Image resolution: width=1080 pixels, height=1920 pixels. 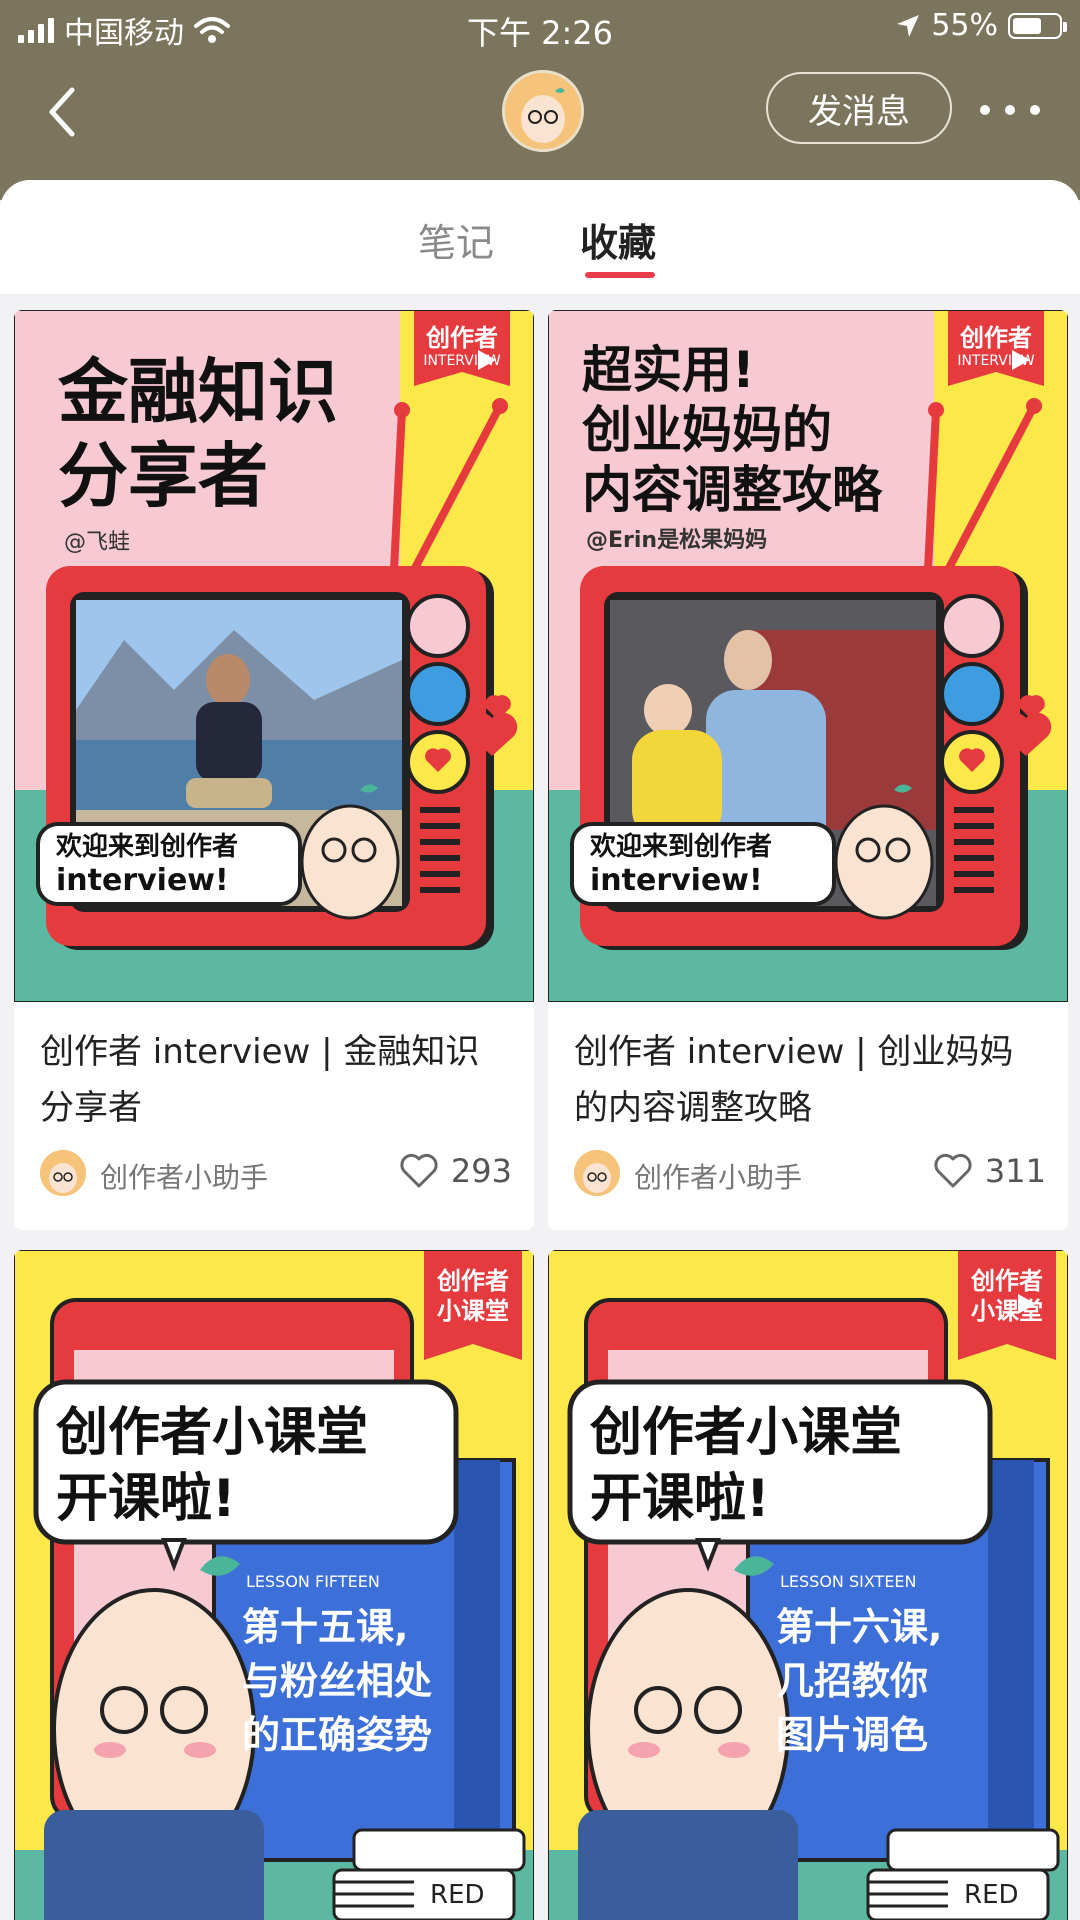 I want to click on lesson-label: LESSON SIXTEEN, so click(x=848, y=1581).